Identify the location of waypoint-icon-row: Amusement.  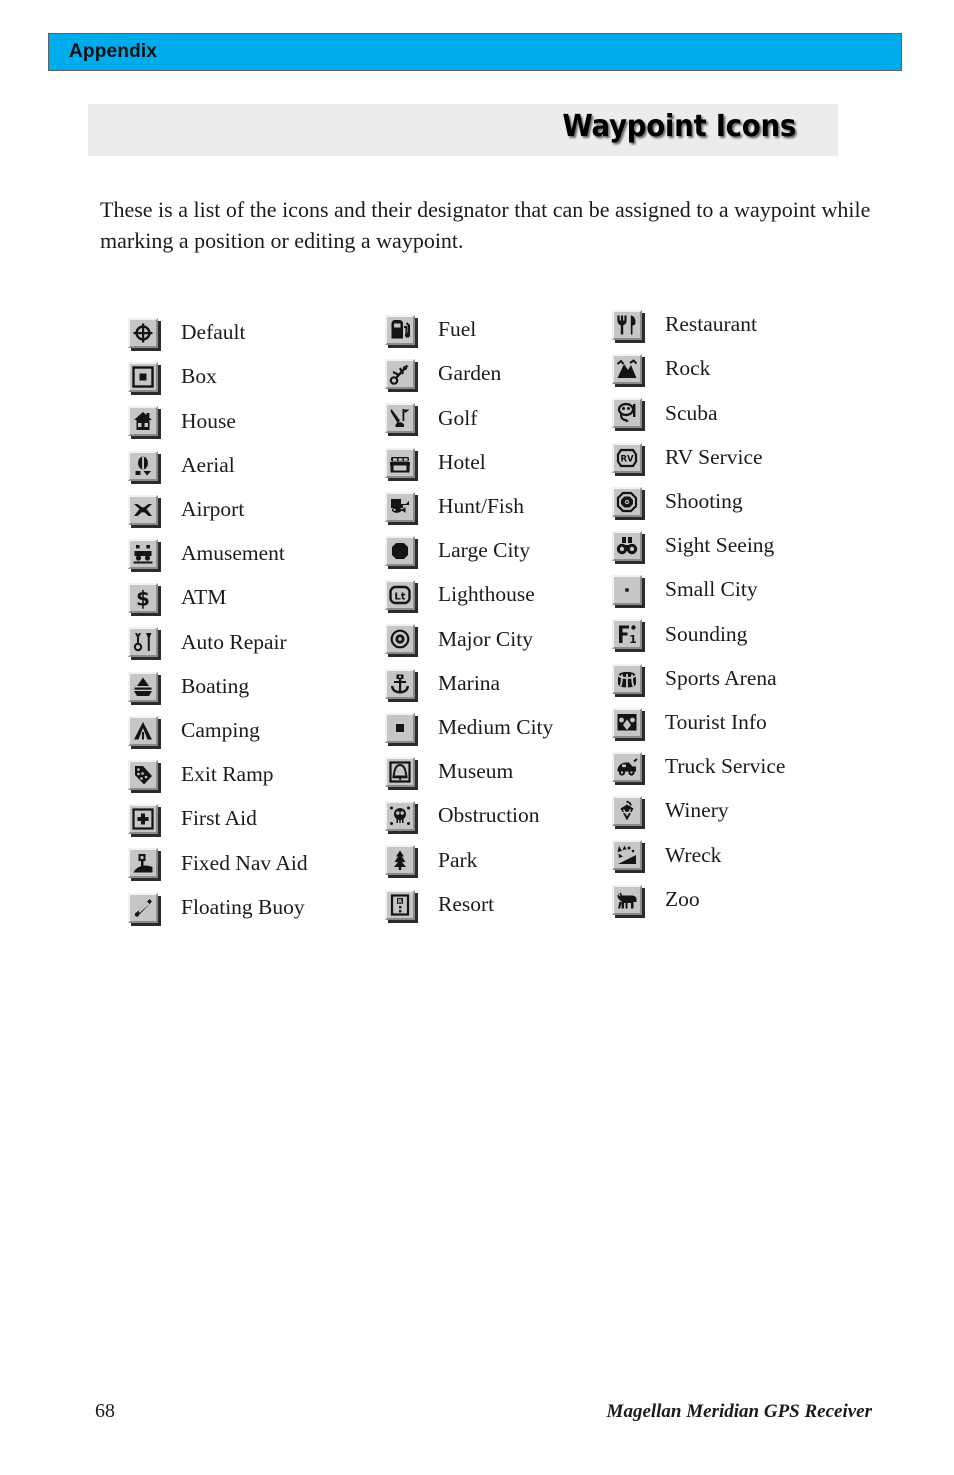
(206, 554).